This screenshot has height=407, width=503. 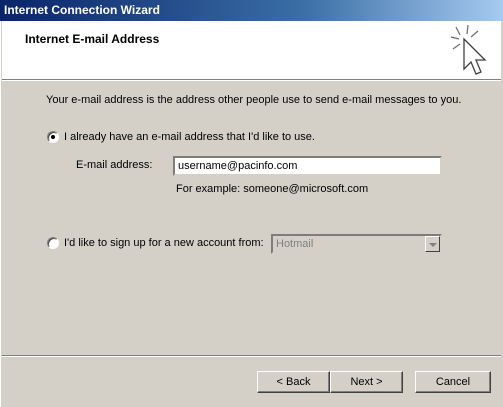 I want to click on existing-address-radio, so click(x=53, y=137).